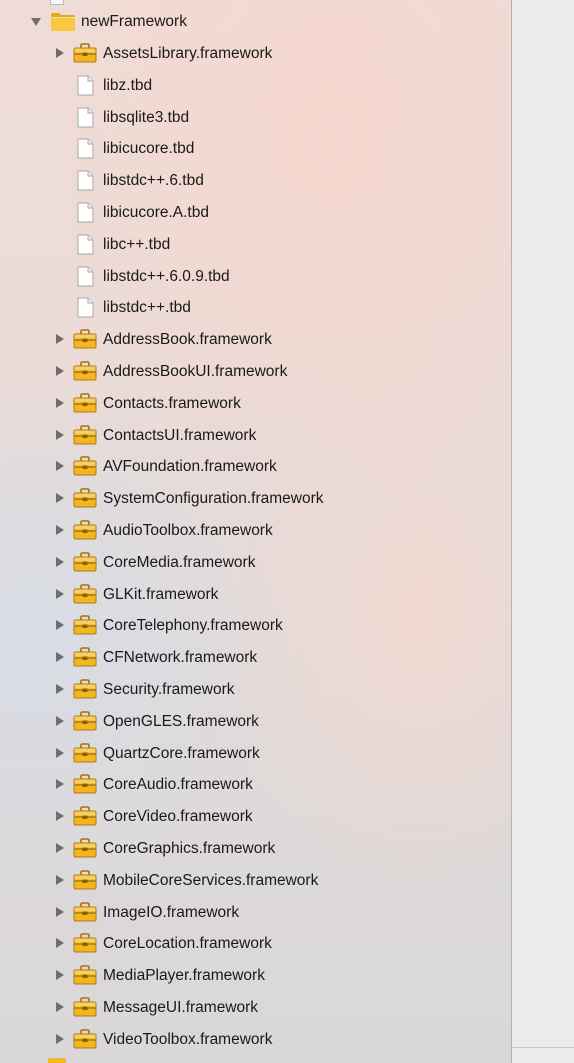 The image size is (574, 1063). I want to click on navigator-row: AddressBookUI.framework, so click(255, 371).